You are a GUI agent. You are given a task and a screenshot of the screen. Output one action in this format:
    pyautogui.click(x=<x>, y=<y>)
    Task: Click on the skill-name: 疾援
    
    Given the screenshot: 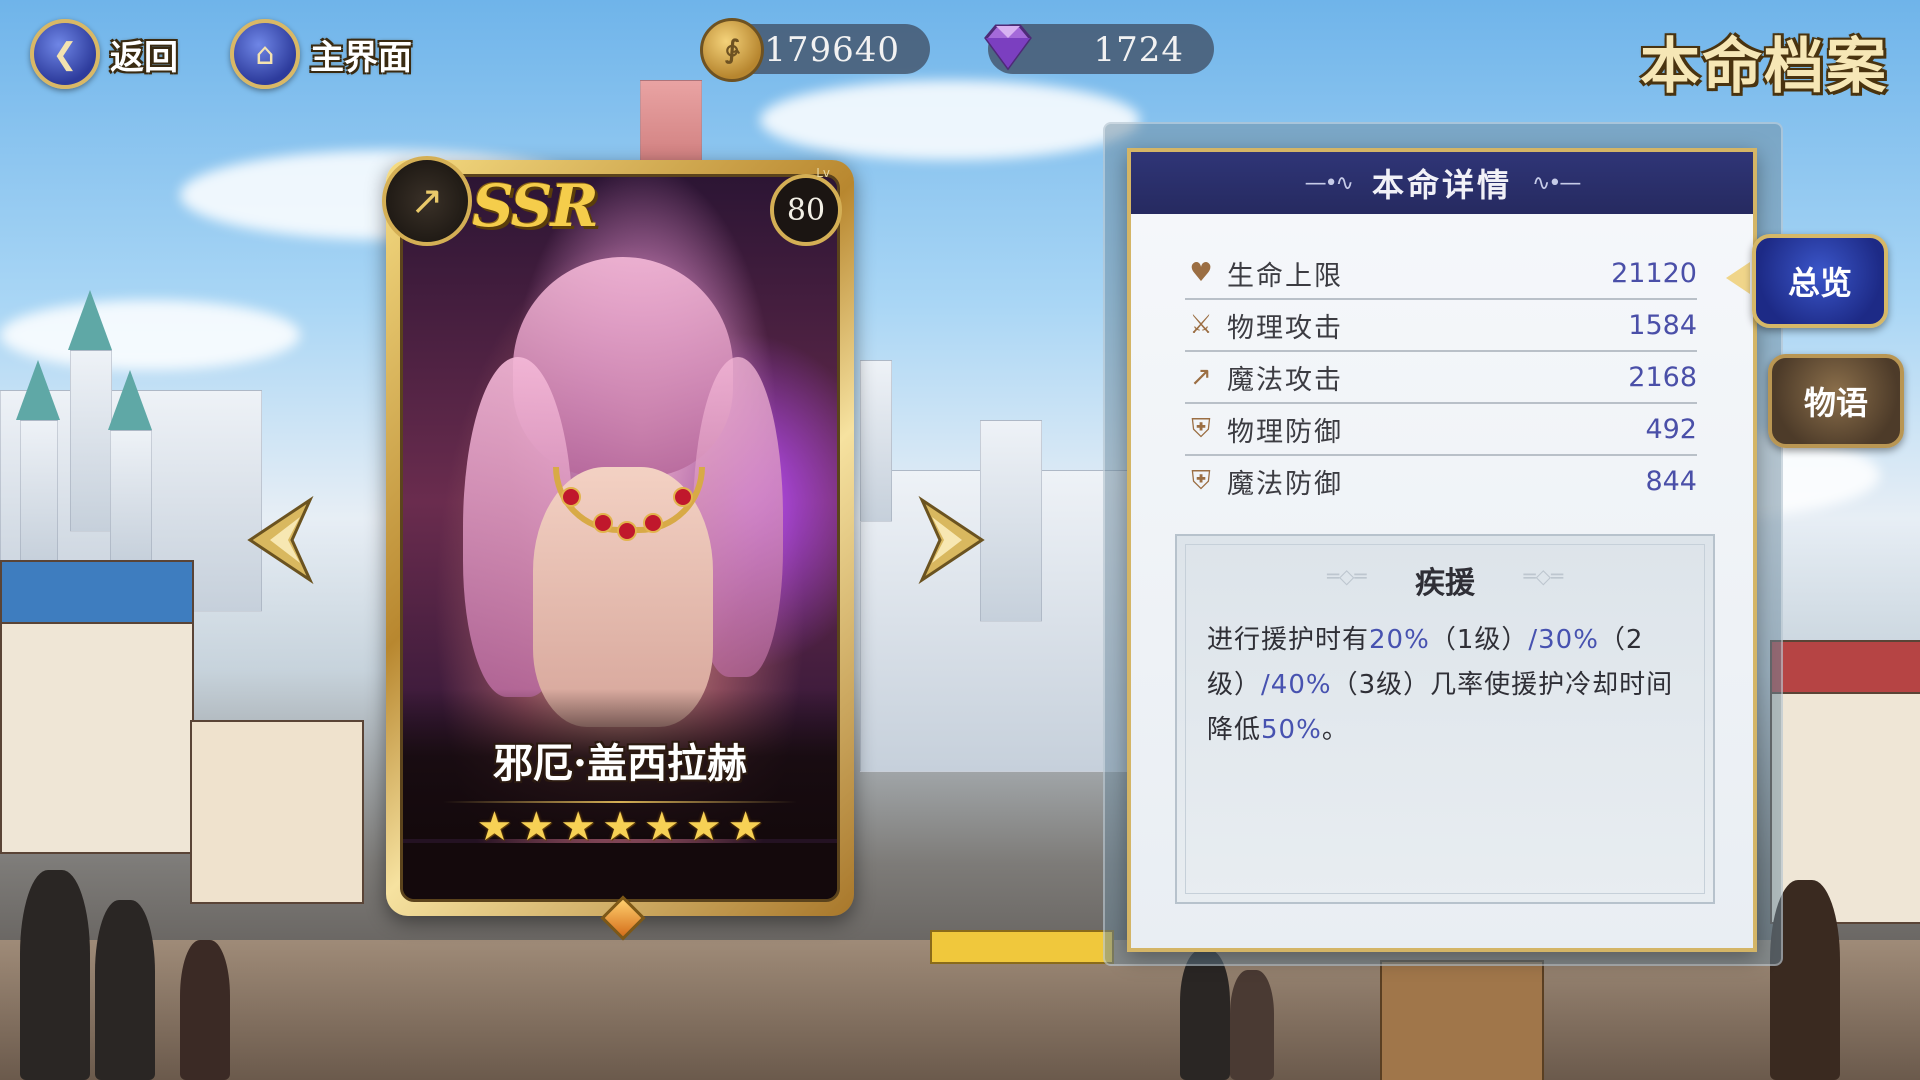 What is the action you would take?
    pyautogui.click(x=1445, y=583)
    